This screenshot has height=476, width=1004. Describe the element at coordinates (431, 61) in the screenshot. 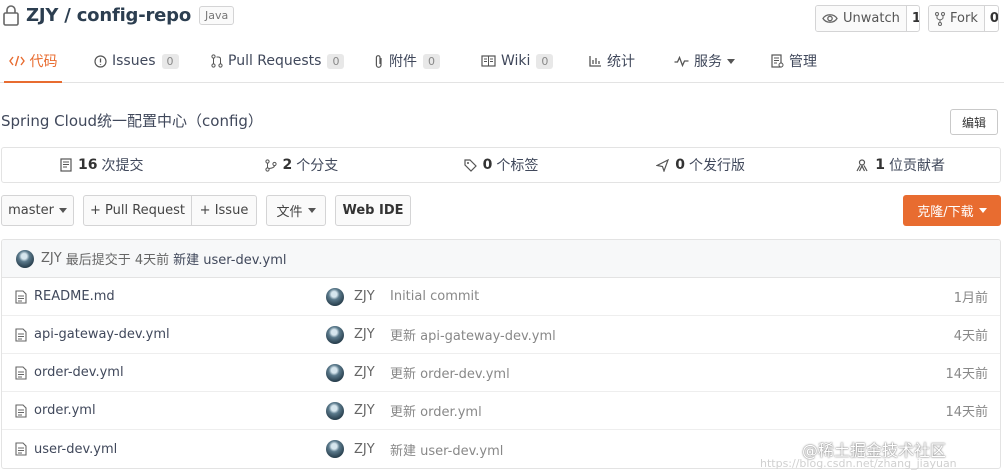

I see `attachments-count-badge: 0` at that location.